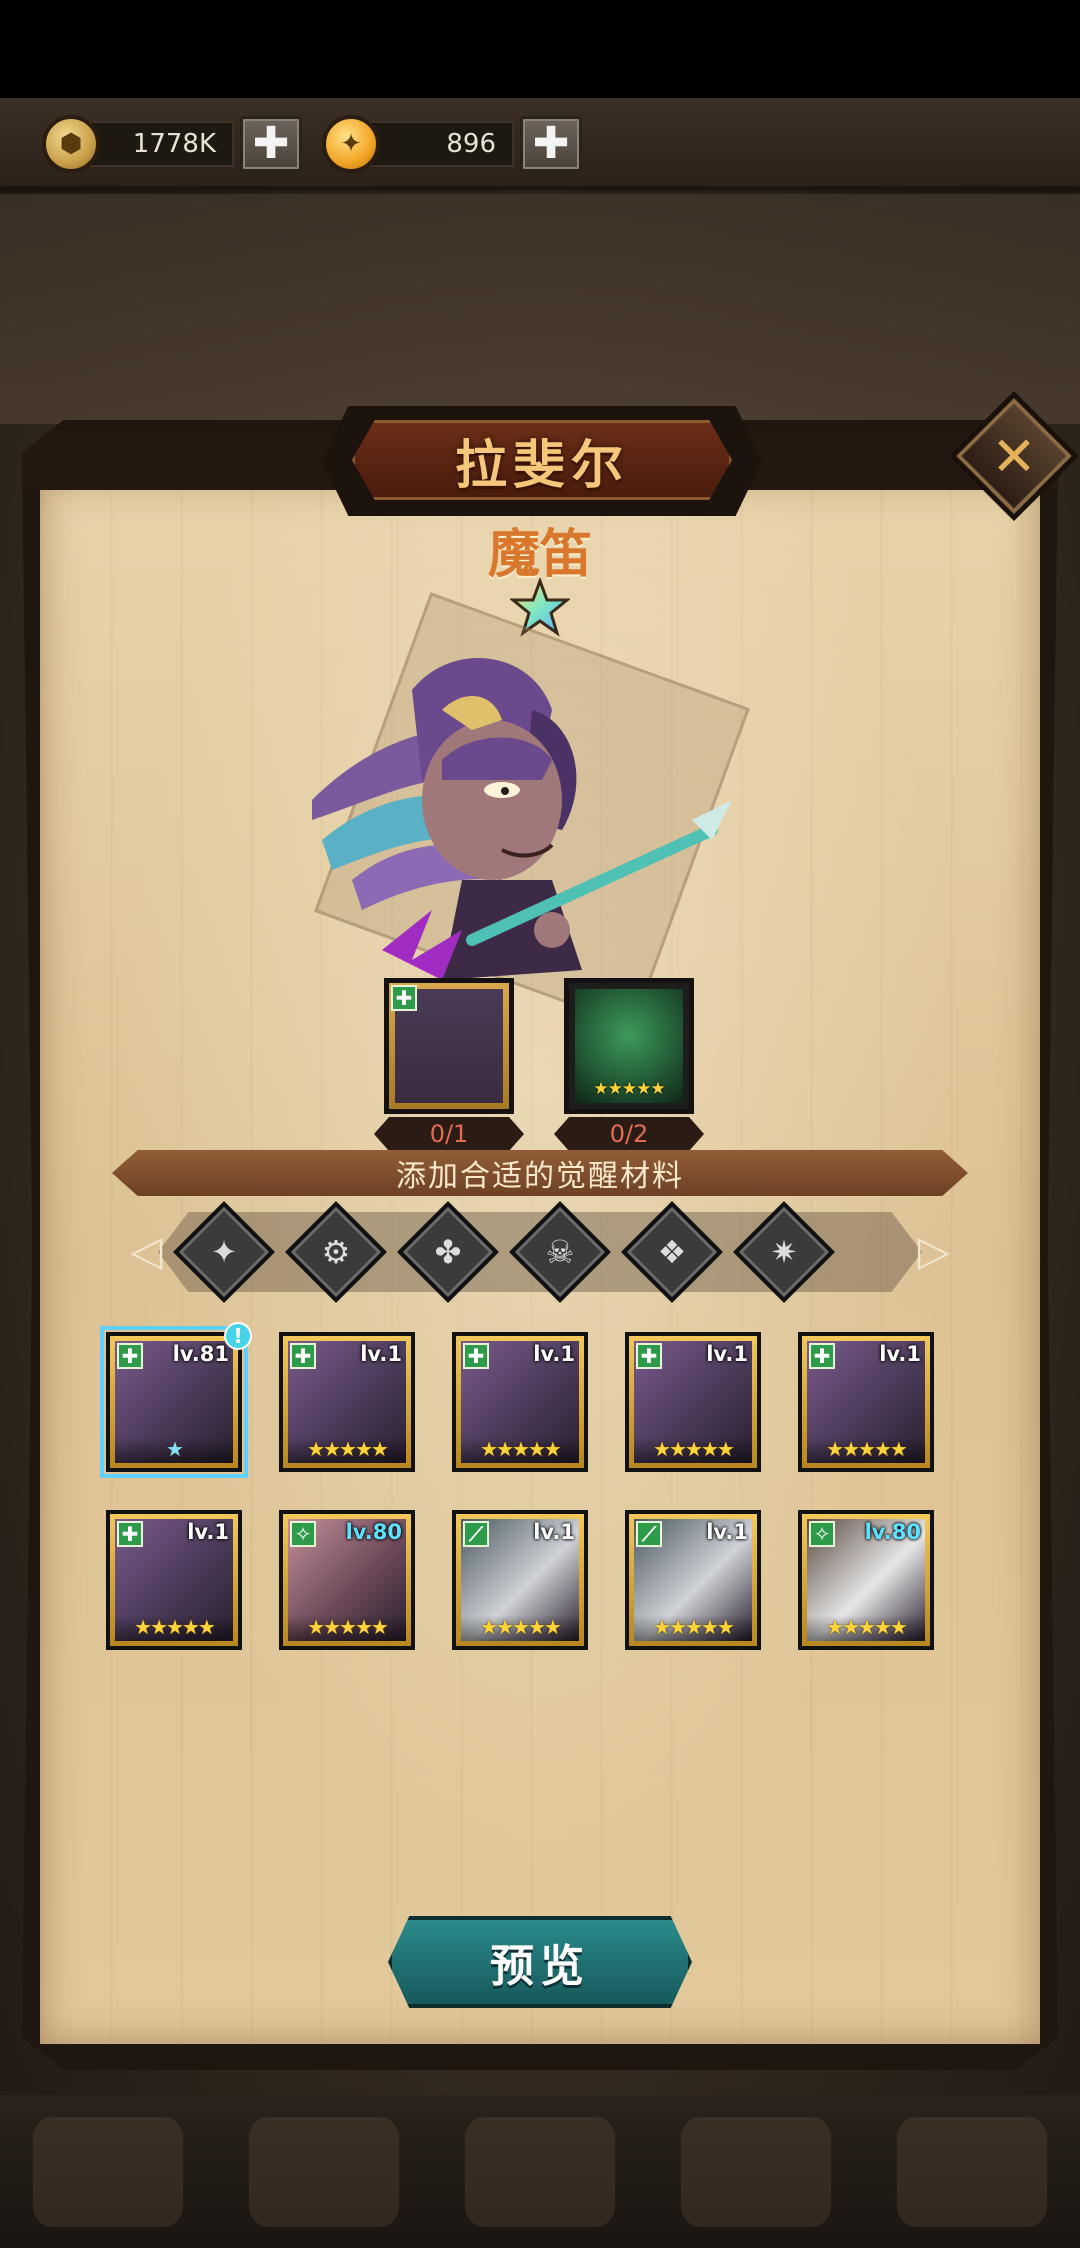 This screenshot has height=2248, width=1080. I want to click on preview-label: 预览, so click(540, 1966).